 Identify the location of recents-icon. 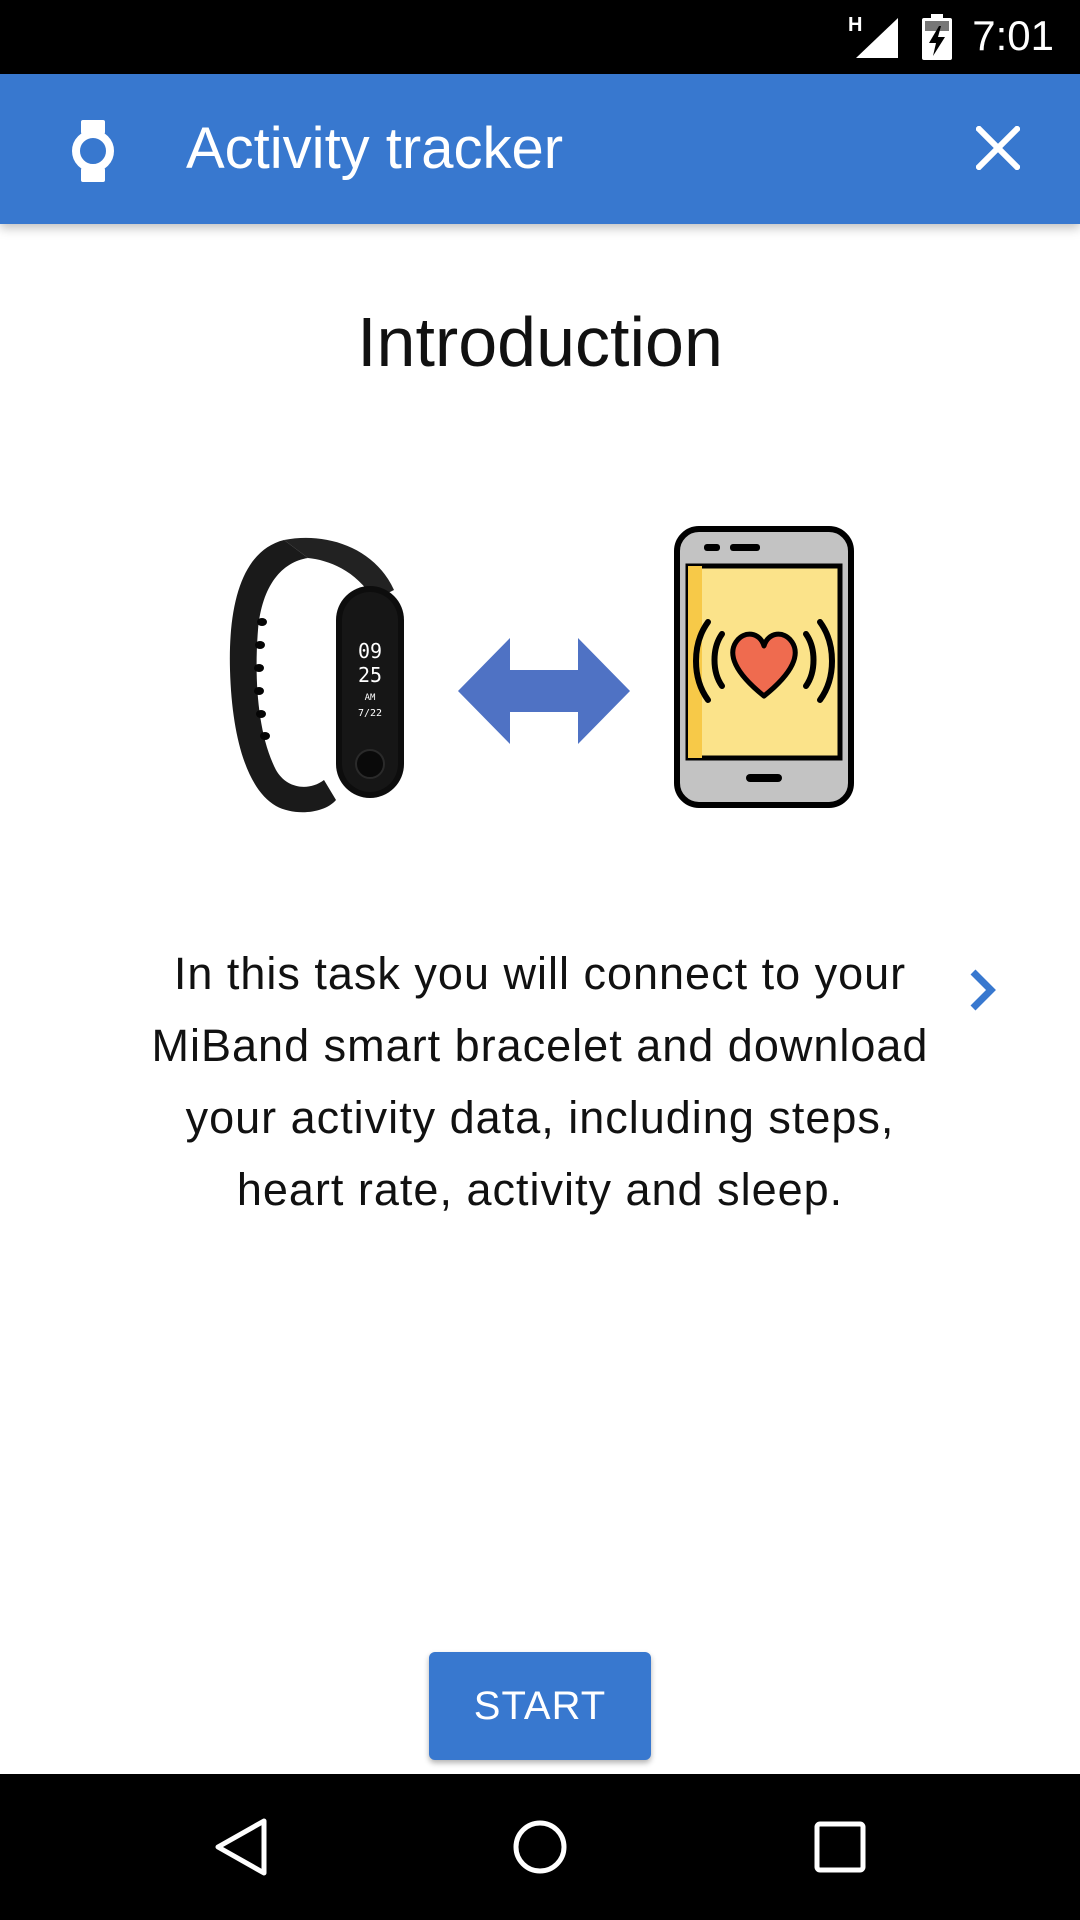
(840, 1847).